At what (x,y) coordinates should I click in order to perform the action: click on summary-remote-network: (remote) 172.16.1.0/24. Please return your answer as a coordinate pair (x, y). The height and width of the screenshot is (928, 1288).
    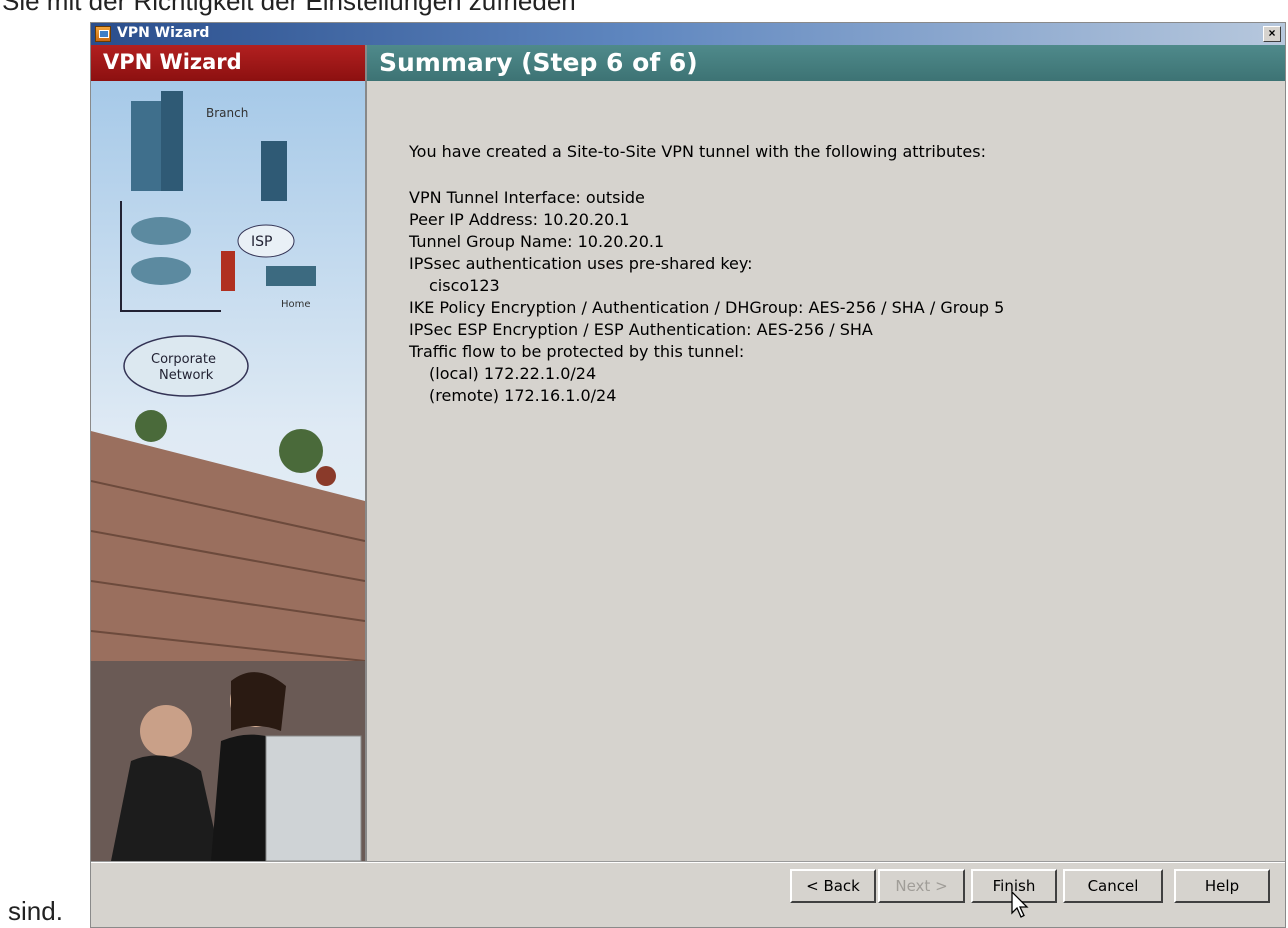
    Looking at the image, I should click on (523, 395).